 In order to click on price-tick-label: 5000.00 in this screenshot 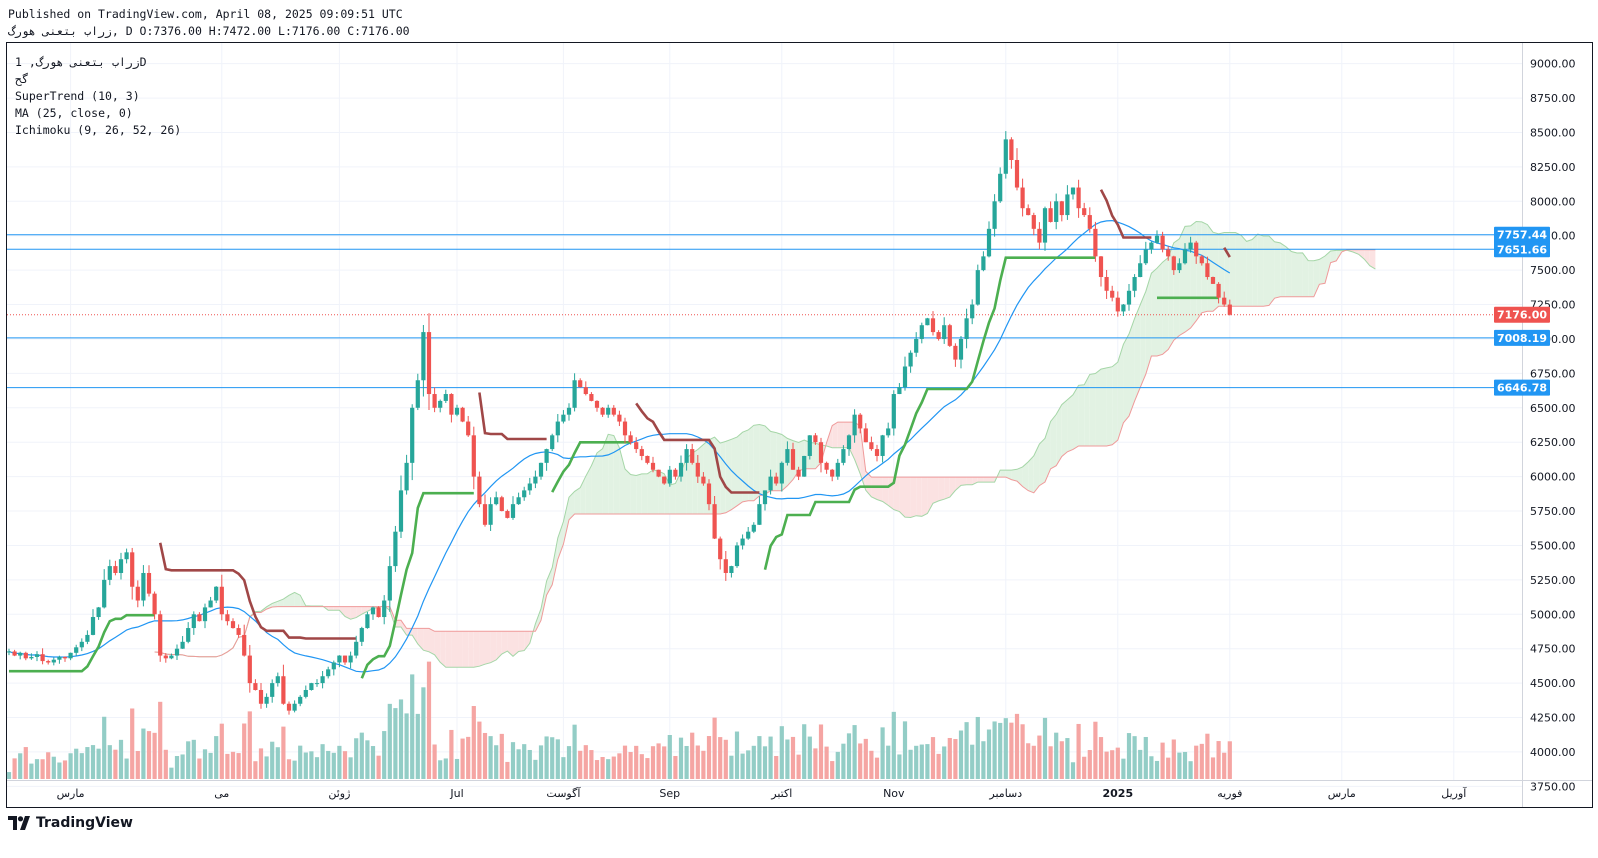, I will do `click(1553, 614)`.